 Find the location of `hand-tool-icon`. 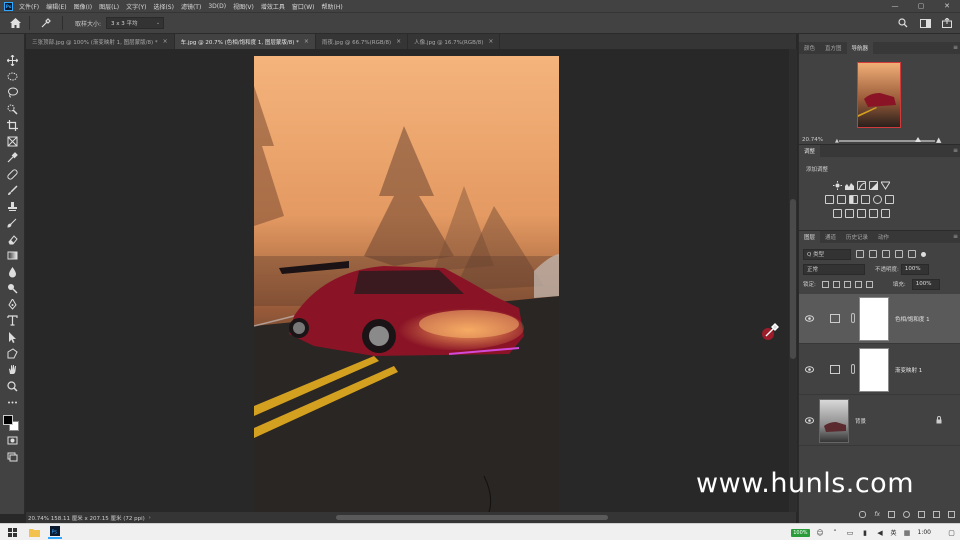

hand-tool-icon is located at coordinates (12, 370).